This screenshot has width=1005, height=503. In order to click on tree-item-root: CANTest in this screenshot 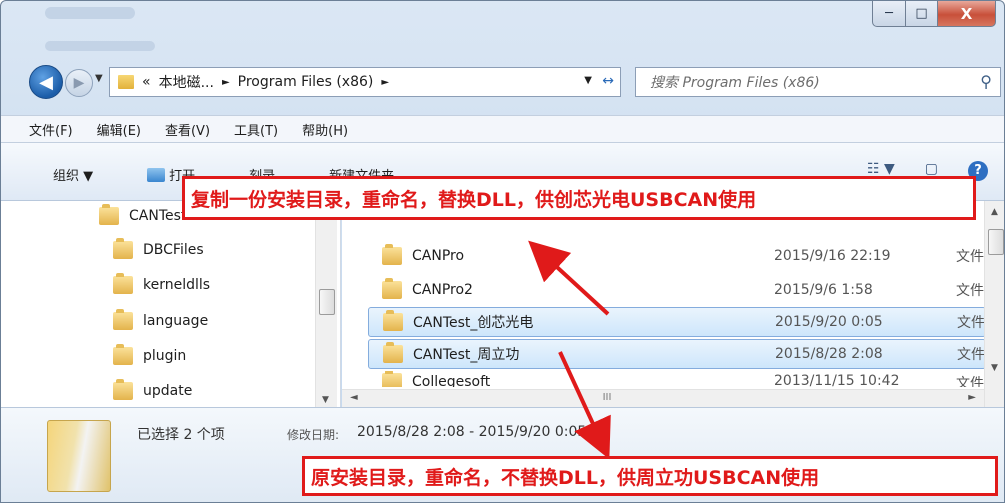, I will do `click(143, 214)`.